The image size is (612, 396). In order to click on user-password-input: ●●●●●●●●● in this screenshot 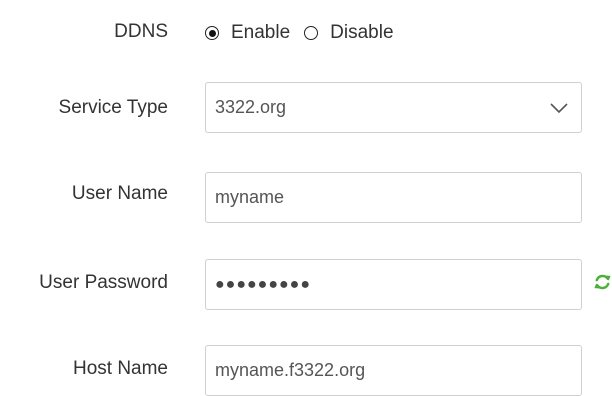, I will do `click(393, 284)`.